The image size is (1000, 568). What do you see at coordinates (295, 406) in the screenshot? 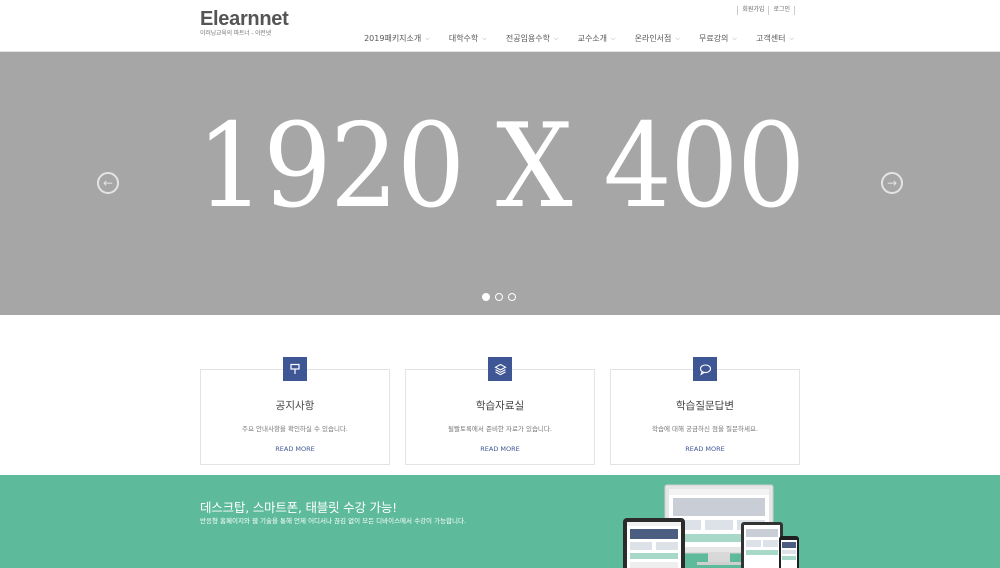
I see `card-title: 공지사항` at bounding box center [295, 406].